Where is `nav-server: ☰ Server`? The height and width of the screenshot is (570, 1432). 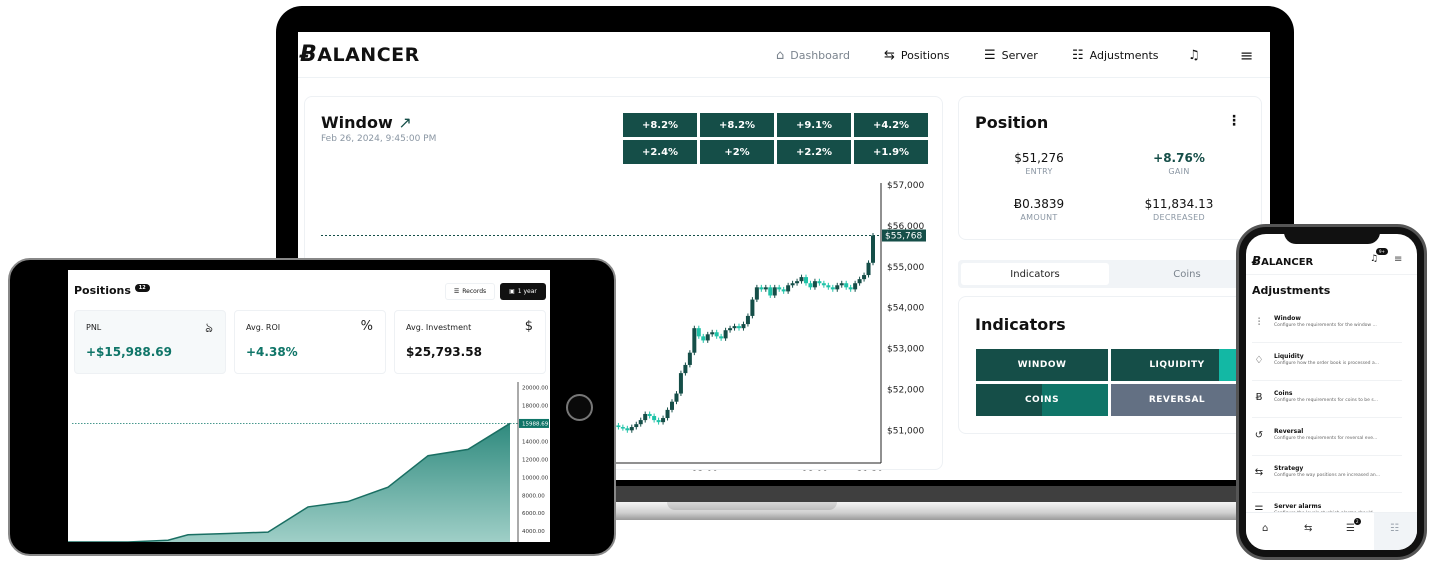
nav-server: ☰ Server is located at coordinates (1011, 55).